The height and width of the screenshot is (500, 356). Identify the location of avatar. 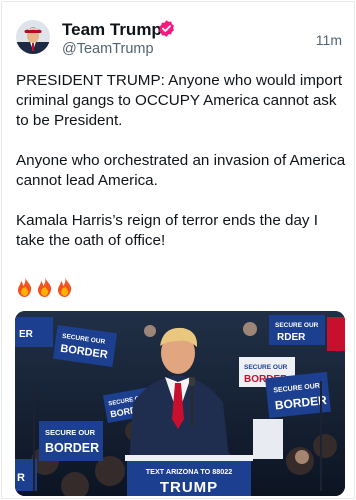
(33, 37).